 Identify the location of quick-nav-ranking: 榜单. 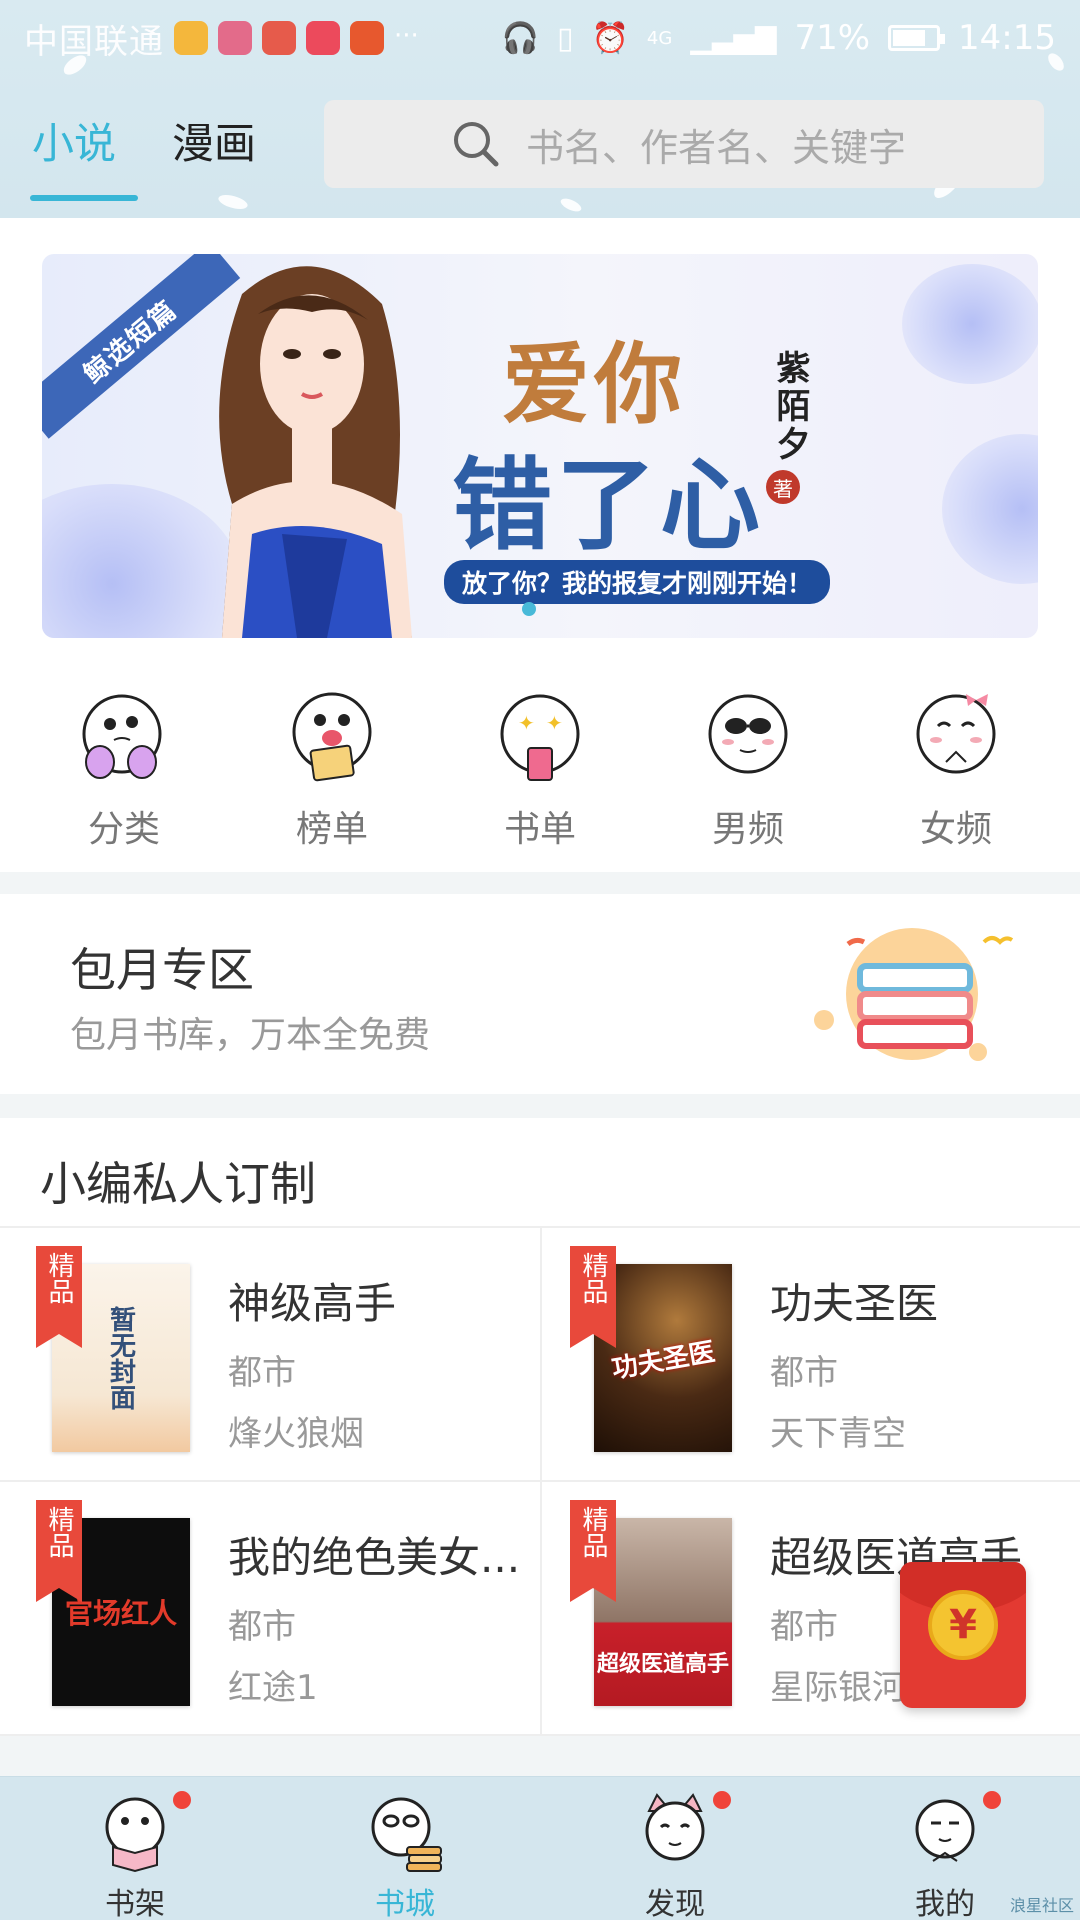
(332, 771).